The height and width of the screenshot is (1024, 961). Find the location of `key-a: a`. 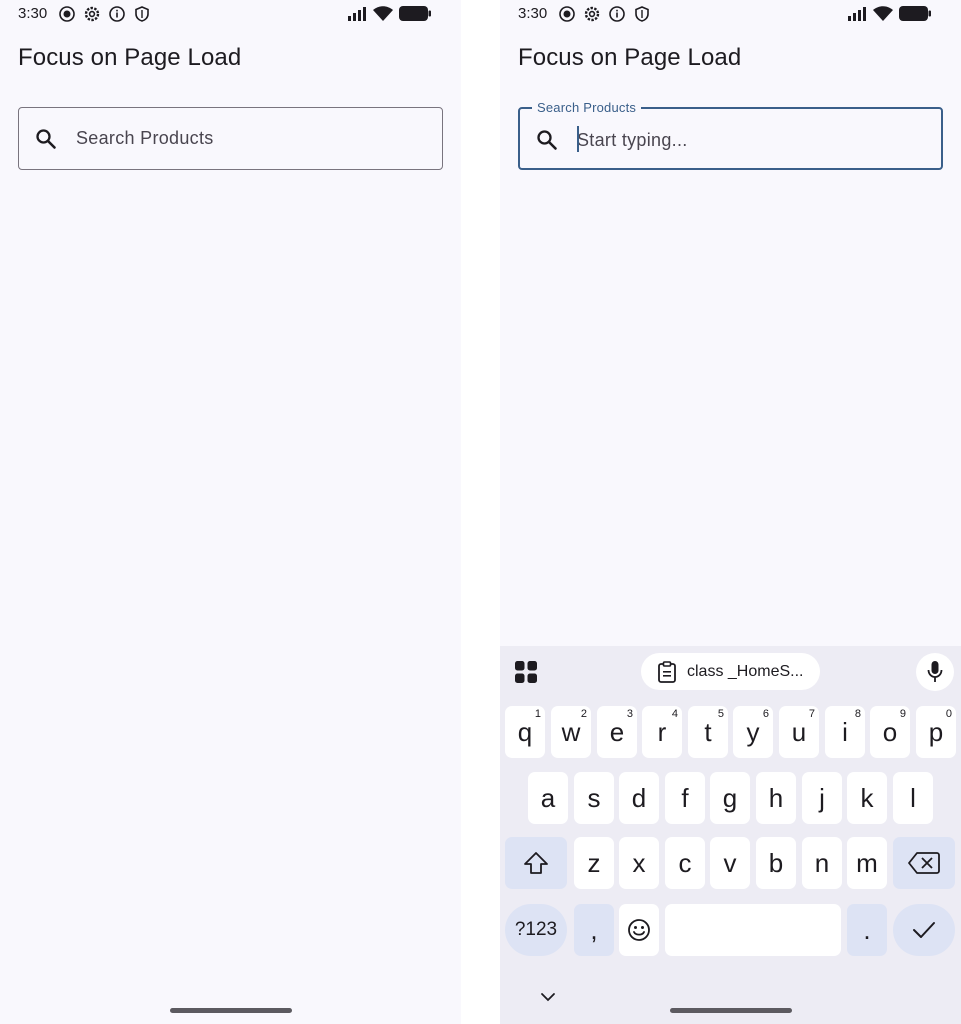

key-a: a is located at coordinates (548, 798).